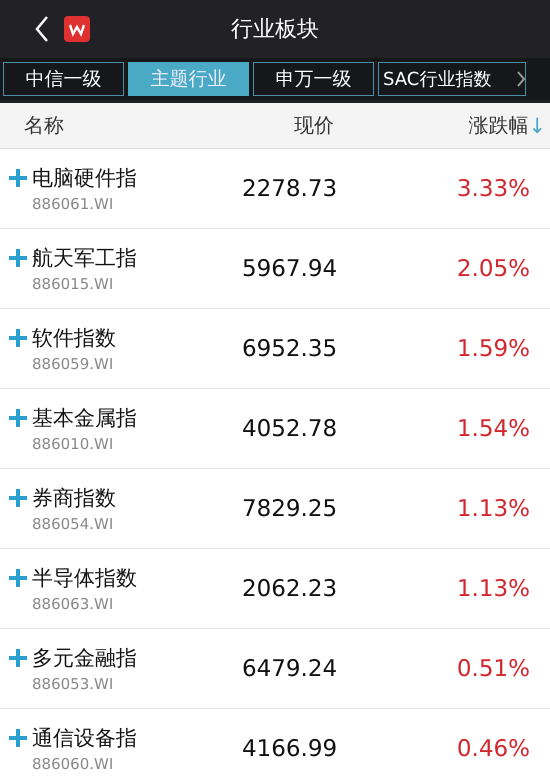 Image resolution: width=550 pixels, height=777 pixels. I want to click on index-name: 软件指数, so click(74, 338).